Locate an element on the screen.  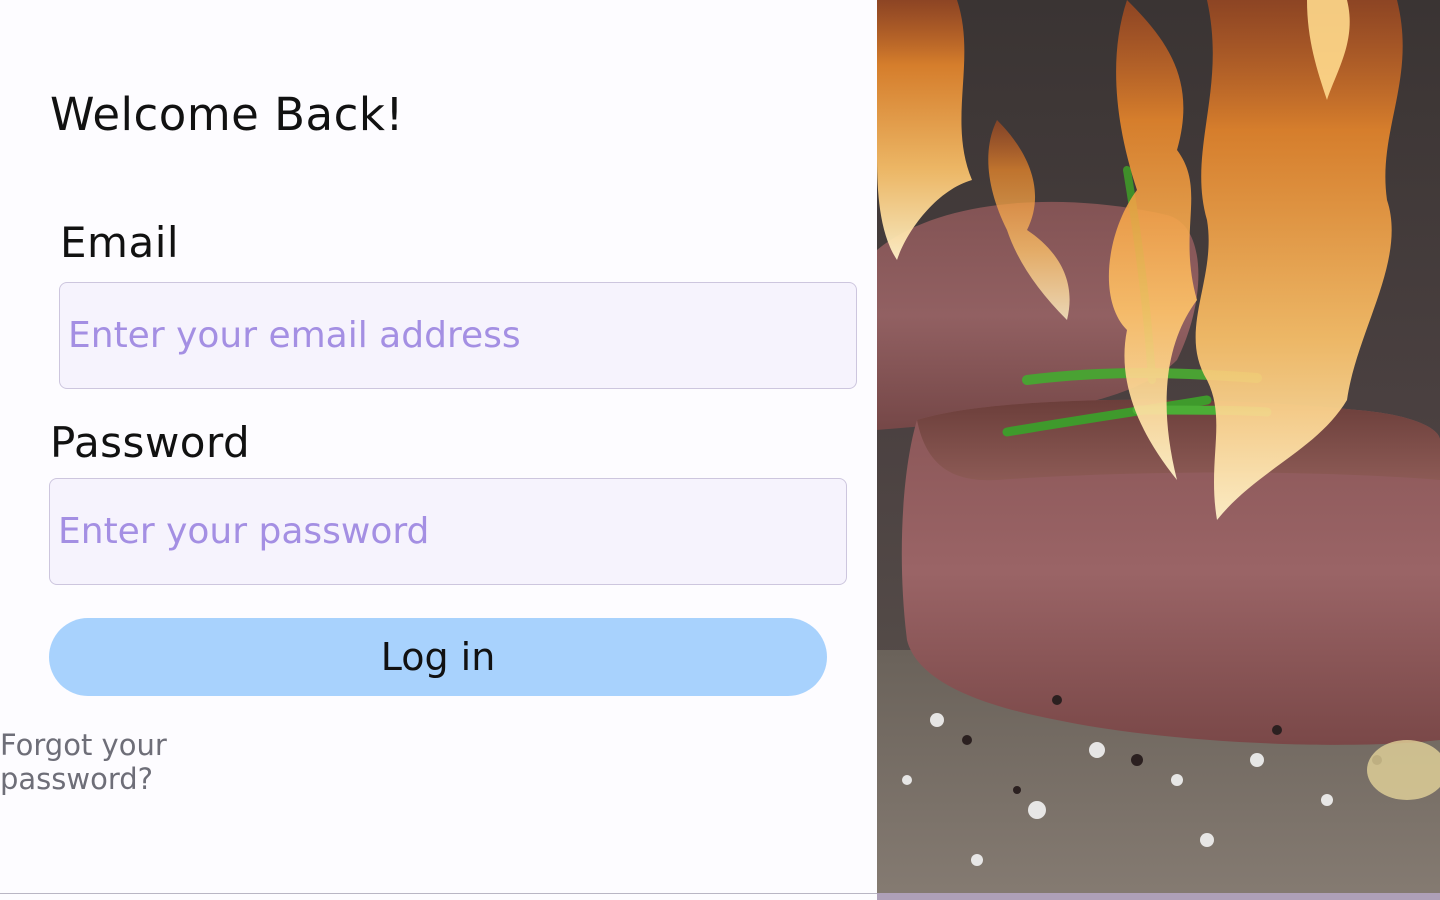
login-button: Log in is located at coordinates (438, 657).